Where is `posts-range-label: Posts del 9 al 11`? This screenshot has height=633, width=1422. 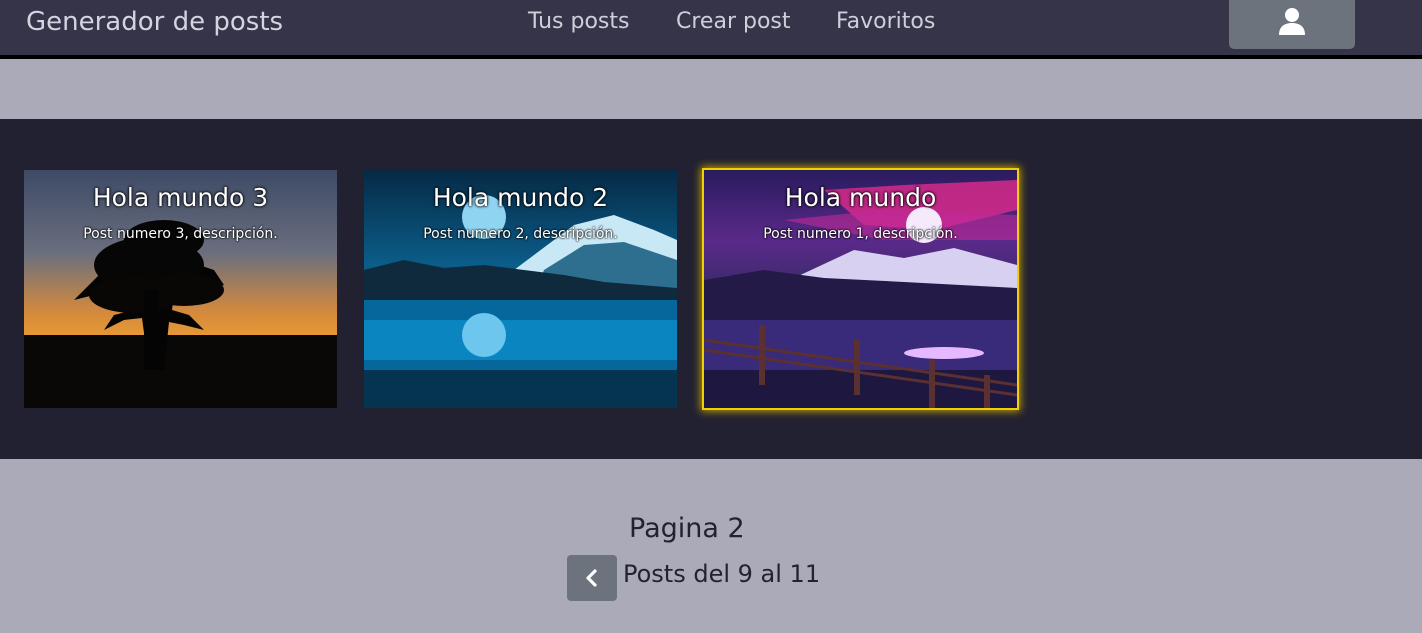
posts-range-label: Posts del 9 al 11 is located at coordinates (722, 574).